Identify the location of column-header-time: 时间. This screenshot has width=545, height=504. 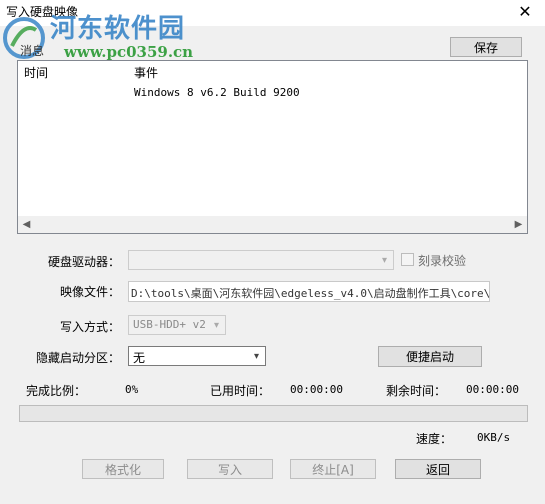
(36, 72).